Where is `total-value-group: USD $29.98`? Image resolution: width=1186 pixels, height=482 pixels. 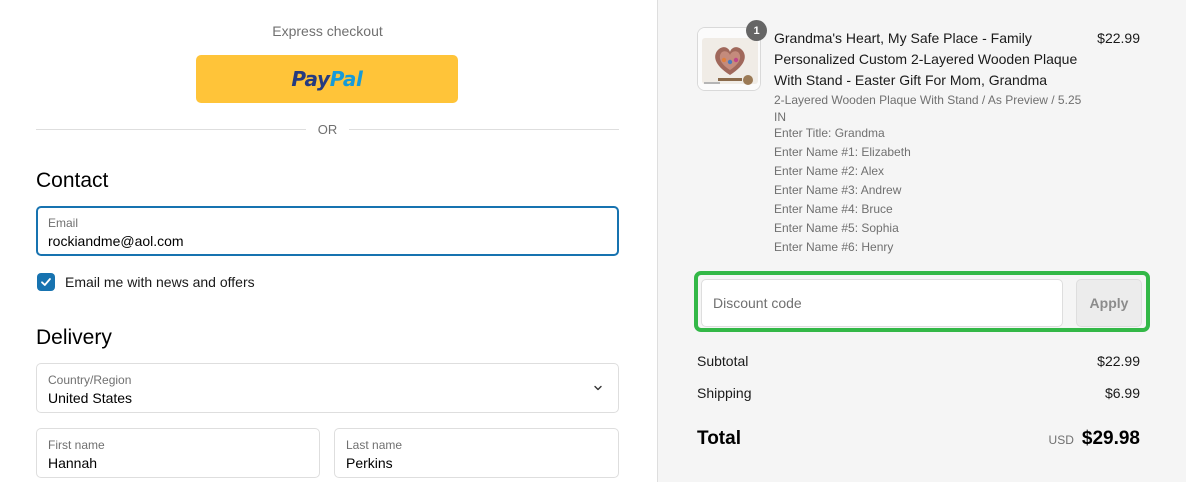 total-value-group: USD $29.98 is located at coordinates (1094, 439).